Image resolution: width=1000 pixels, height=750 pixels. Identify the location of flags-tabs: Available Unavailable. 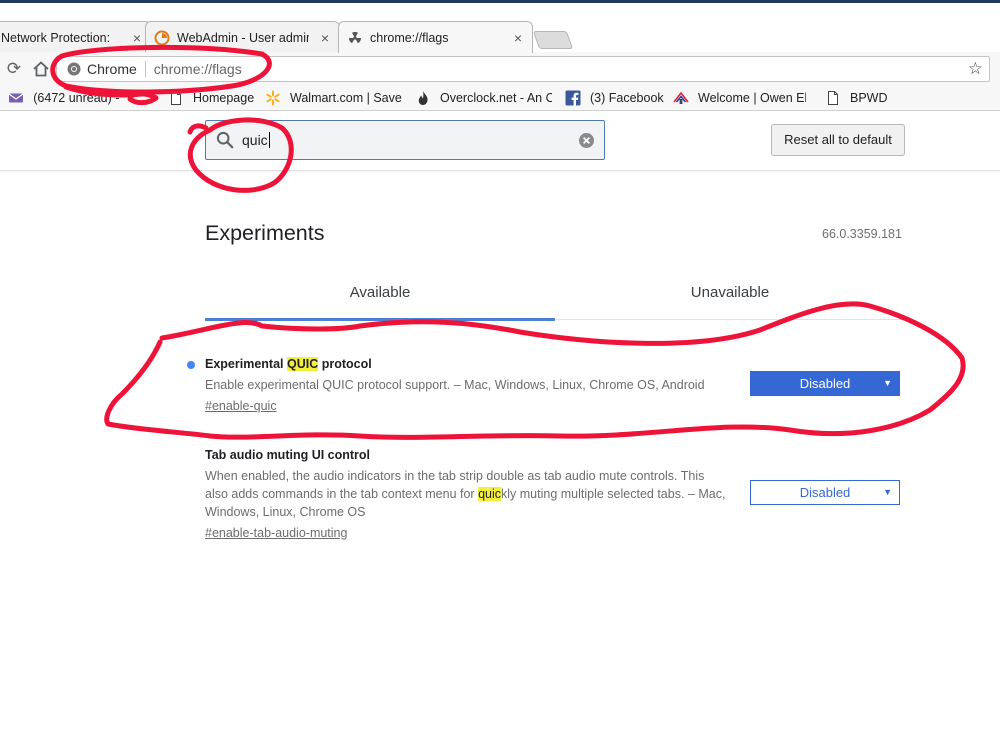
(555, 295).